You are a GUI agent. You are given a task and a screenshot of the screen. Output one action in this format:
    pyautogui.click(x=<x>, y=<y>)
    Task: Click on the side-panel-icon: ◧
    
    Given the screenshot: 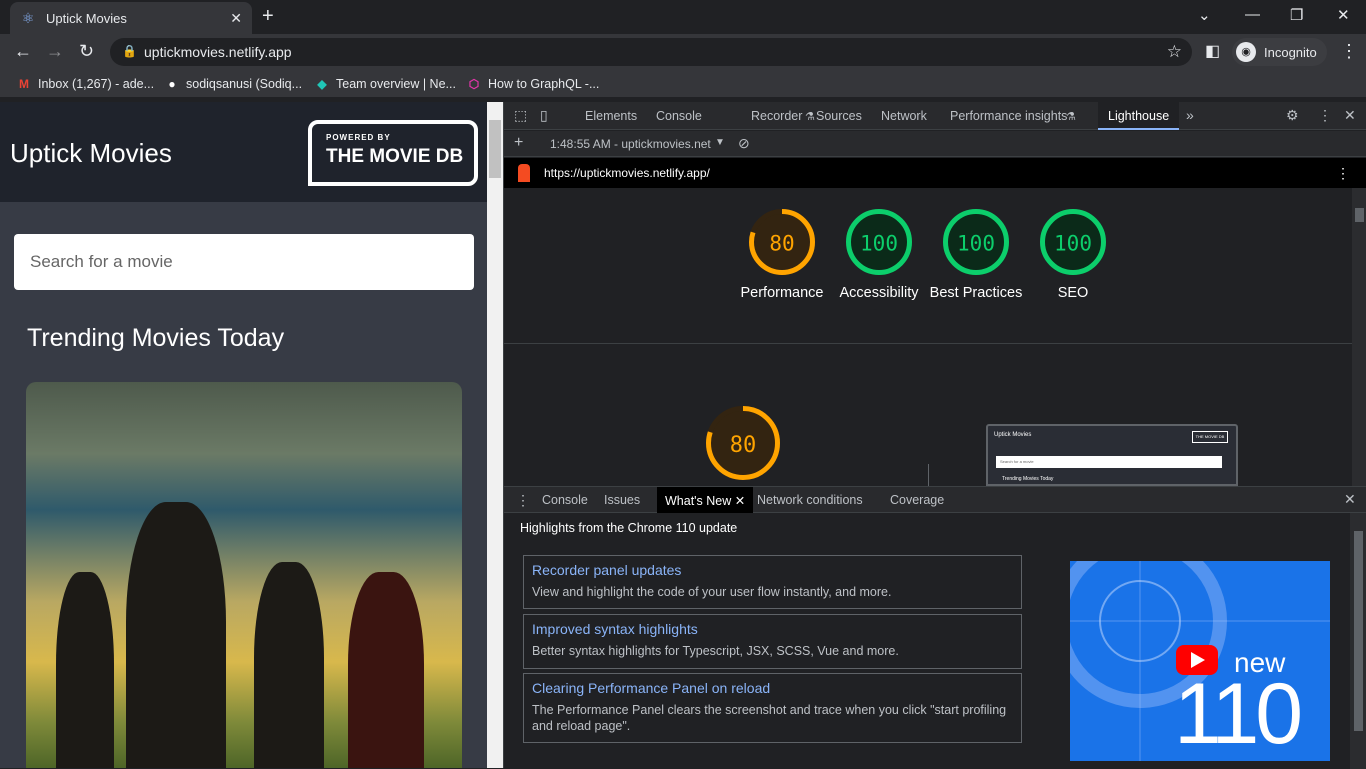 What is the action you would take?
    pyautogui.click(x=1212, y=52)
    